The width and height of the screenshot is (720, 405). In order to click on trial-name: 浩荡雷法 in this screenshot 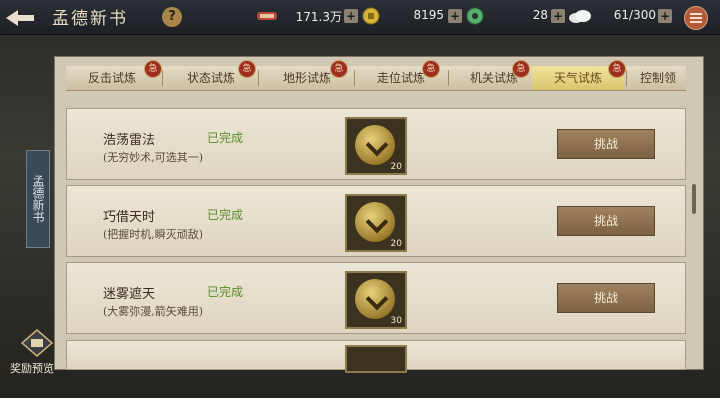, I will do `click(129, 140)`.